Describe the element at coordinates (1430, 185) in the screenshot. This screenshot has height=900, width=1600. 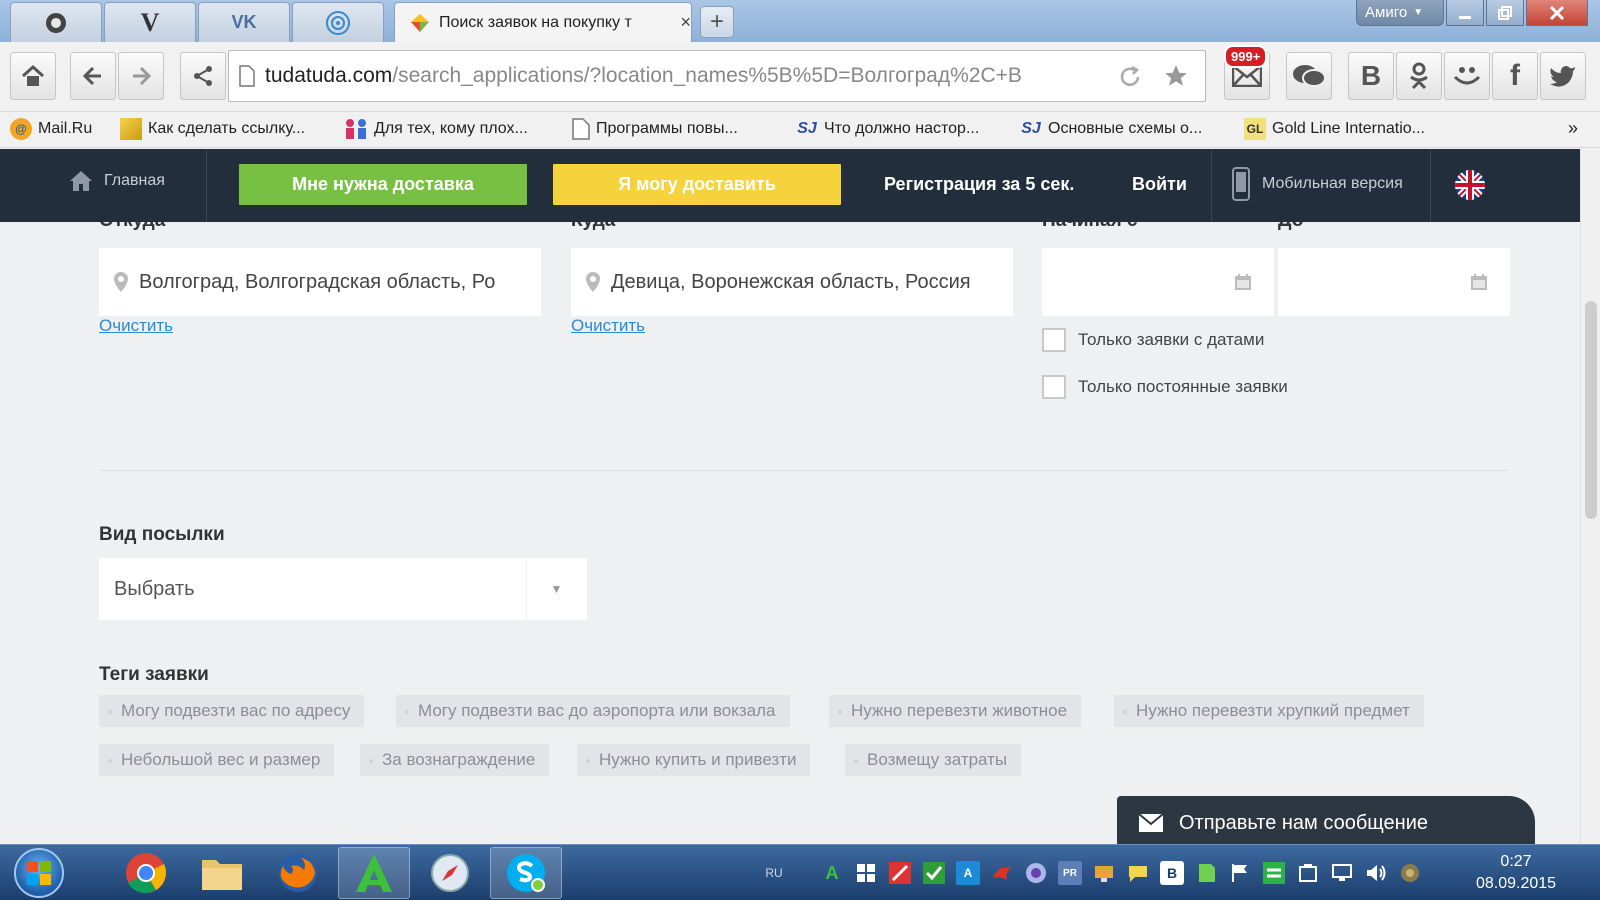
I see `nav-divider` at that location.